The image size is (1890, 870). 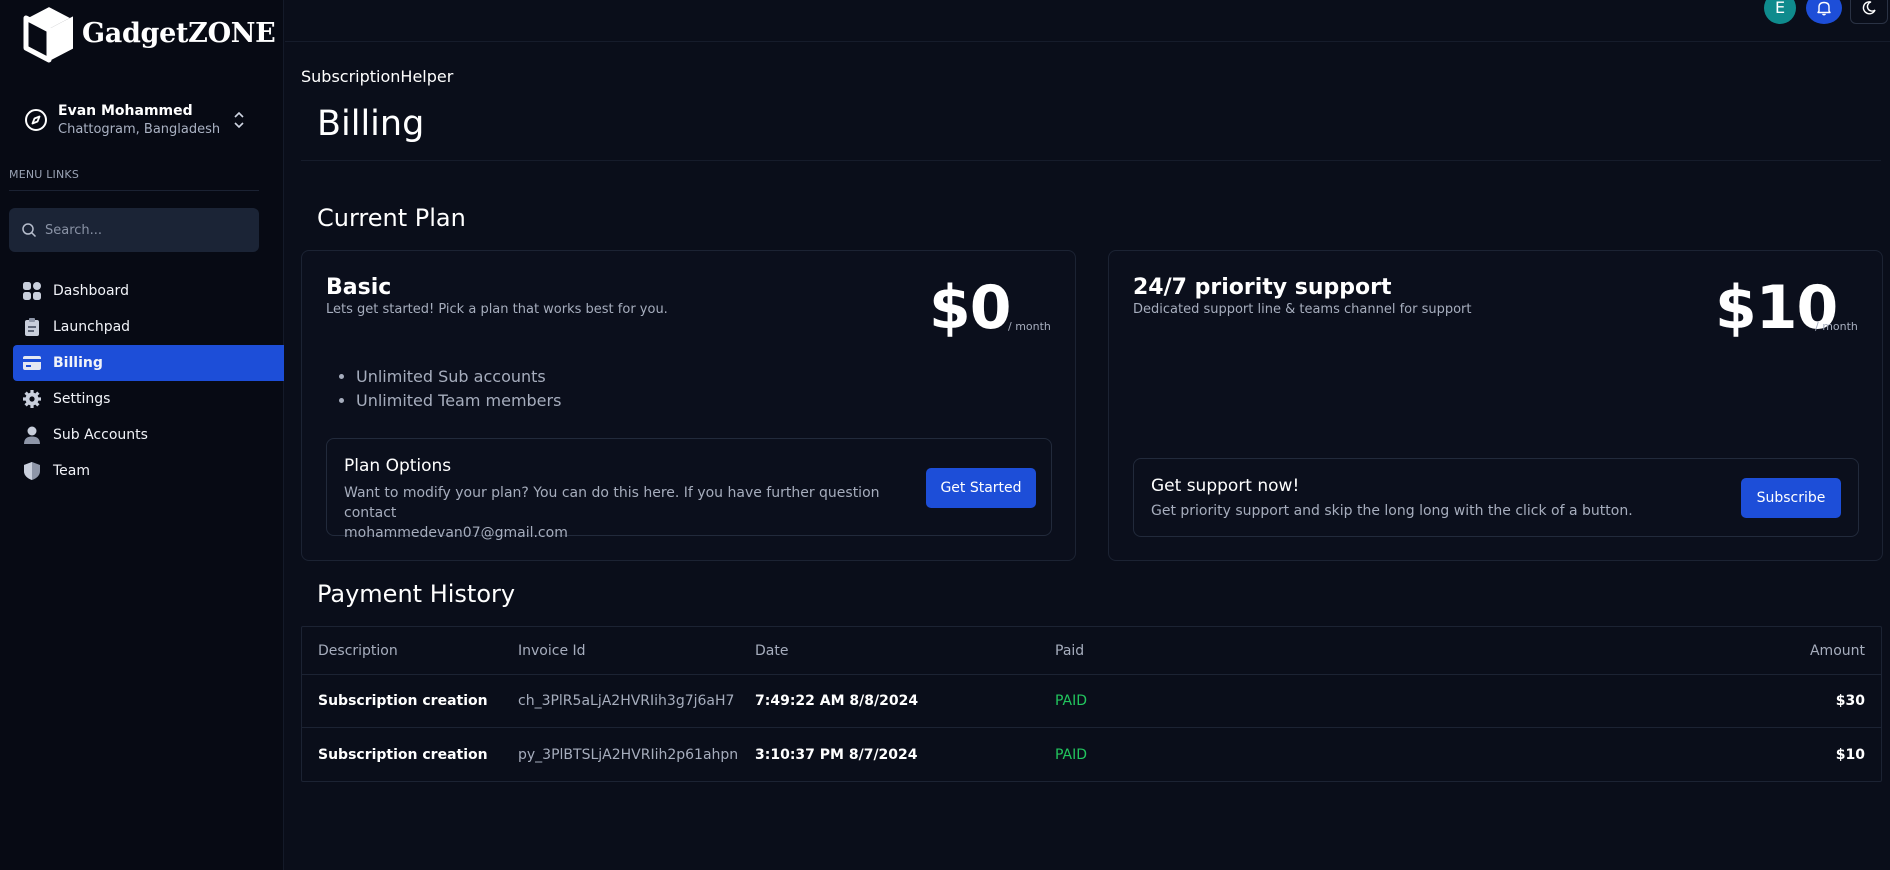 I want to click on feature-item: Unlimited Sub accounts, so click(x=452, y=376).